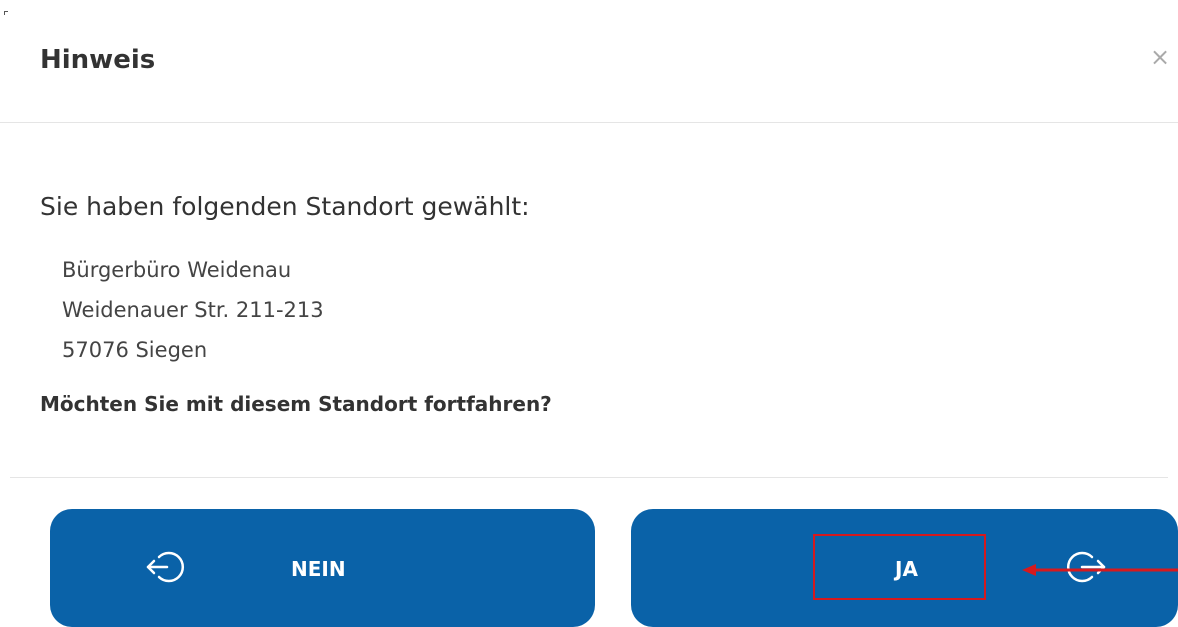 The width and height of the screenshot is (1178, 627). Describe the element at coordinates (177, 270) in the screenshot. I see `address-name: Bürgerbüro Weidenau` at that location.